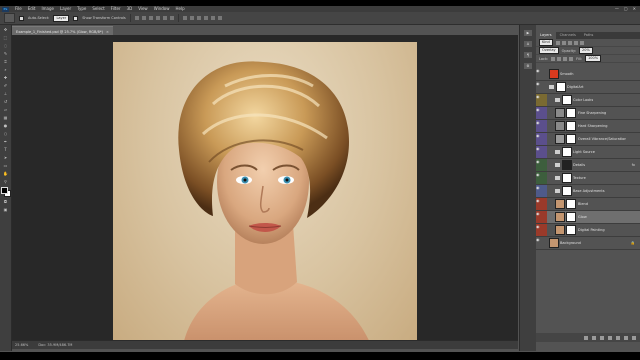 The height and width of the screenshot is (360, 640). What do you see at coordinates (586, 337) in the screenshot?
I see `link-layers-icon` at bounding box center [586, 337].